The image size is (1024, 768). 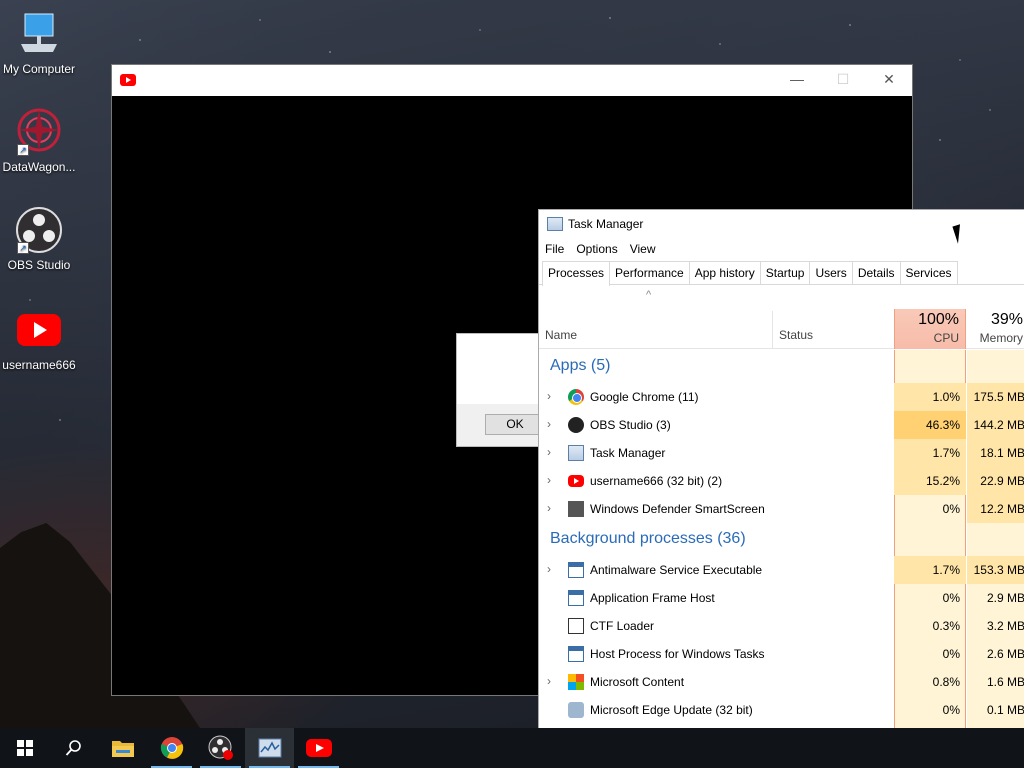 I want to click on start-button, so click(x=24, y=748).